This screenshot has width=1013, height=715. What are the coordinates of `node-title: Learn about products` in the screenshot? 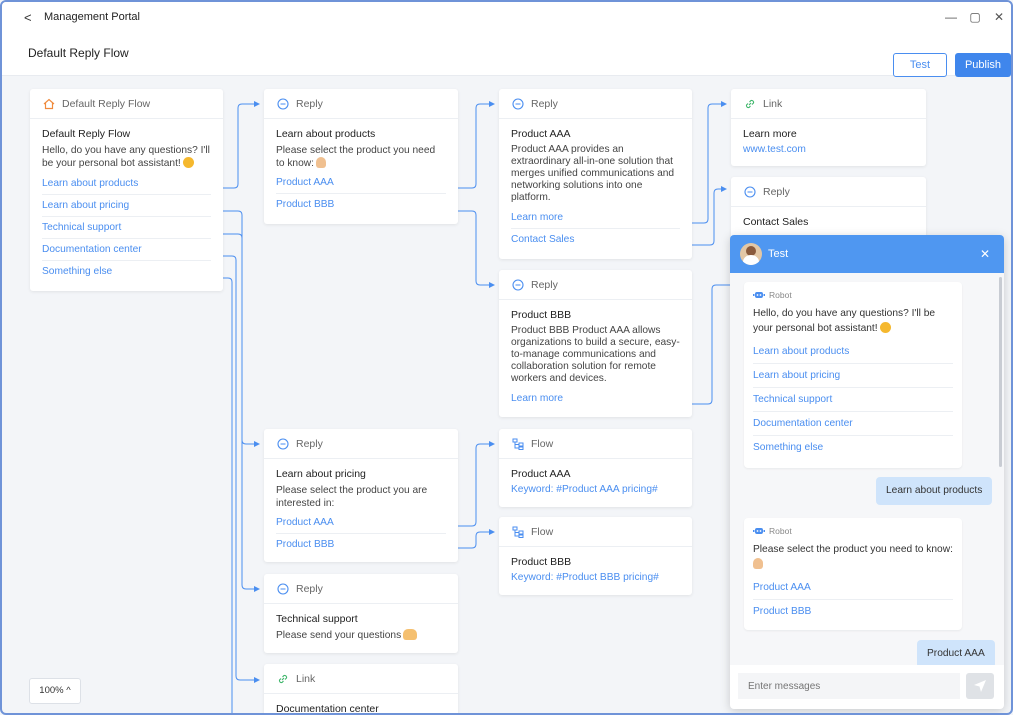 It's located at (326, 134).